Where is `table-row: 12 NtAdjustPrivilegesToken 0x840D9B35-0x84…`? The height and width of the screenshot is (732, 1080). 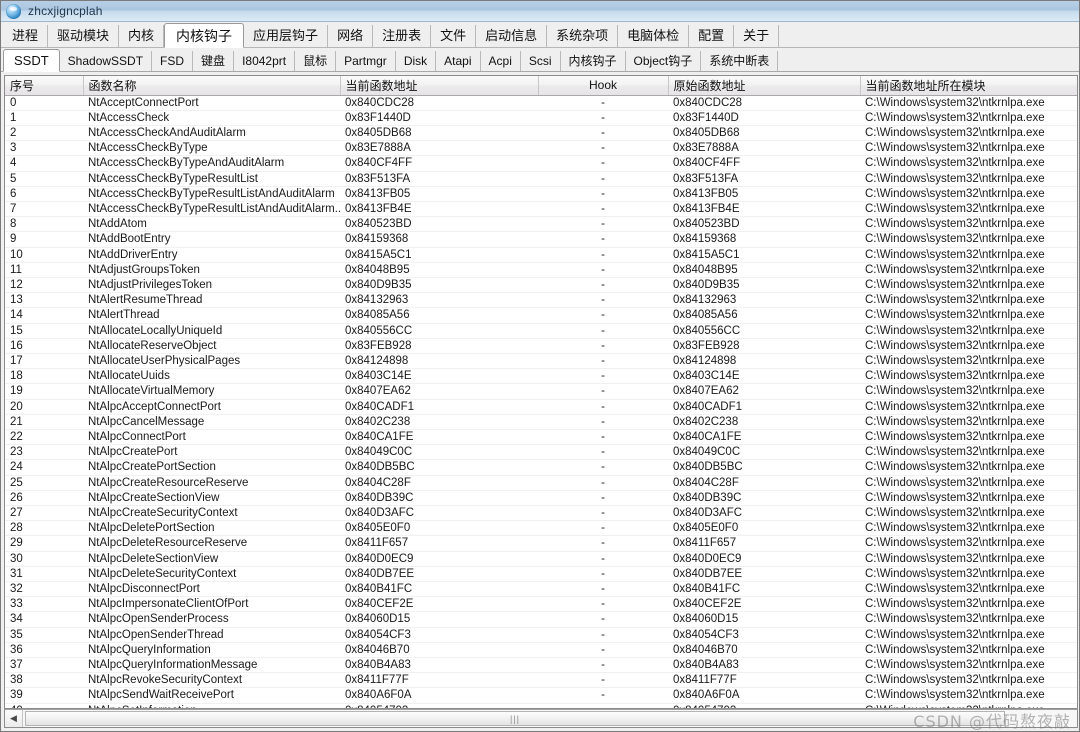 table-row: 12 NtAdjustPrivilegesToken 0x840D9B35-0x84… is located at coordinates (541, 285).